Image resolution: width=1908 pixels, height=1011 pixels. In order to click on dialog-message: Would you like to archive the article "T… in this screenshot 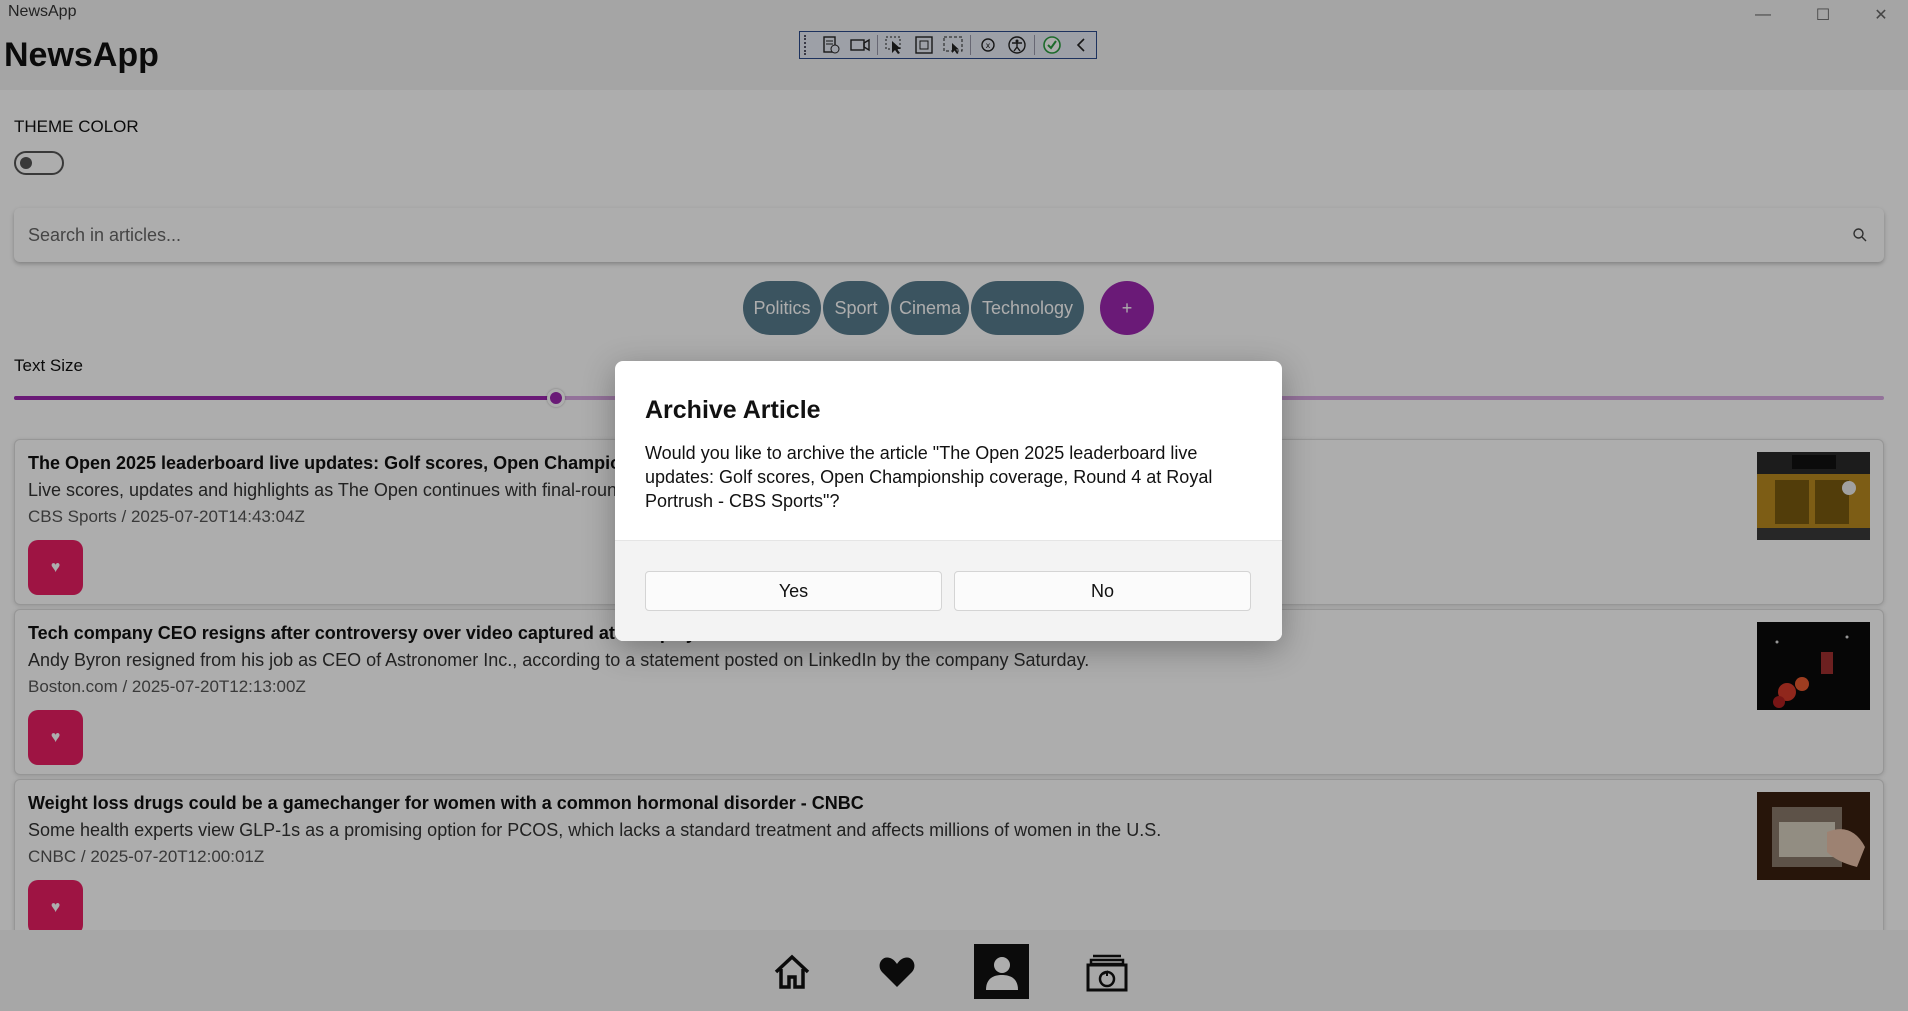, I will do `click(929, 477)`.